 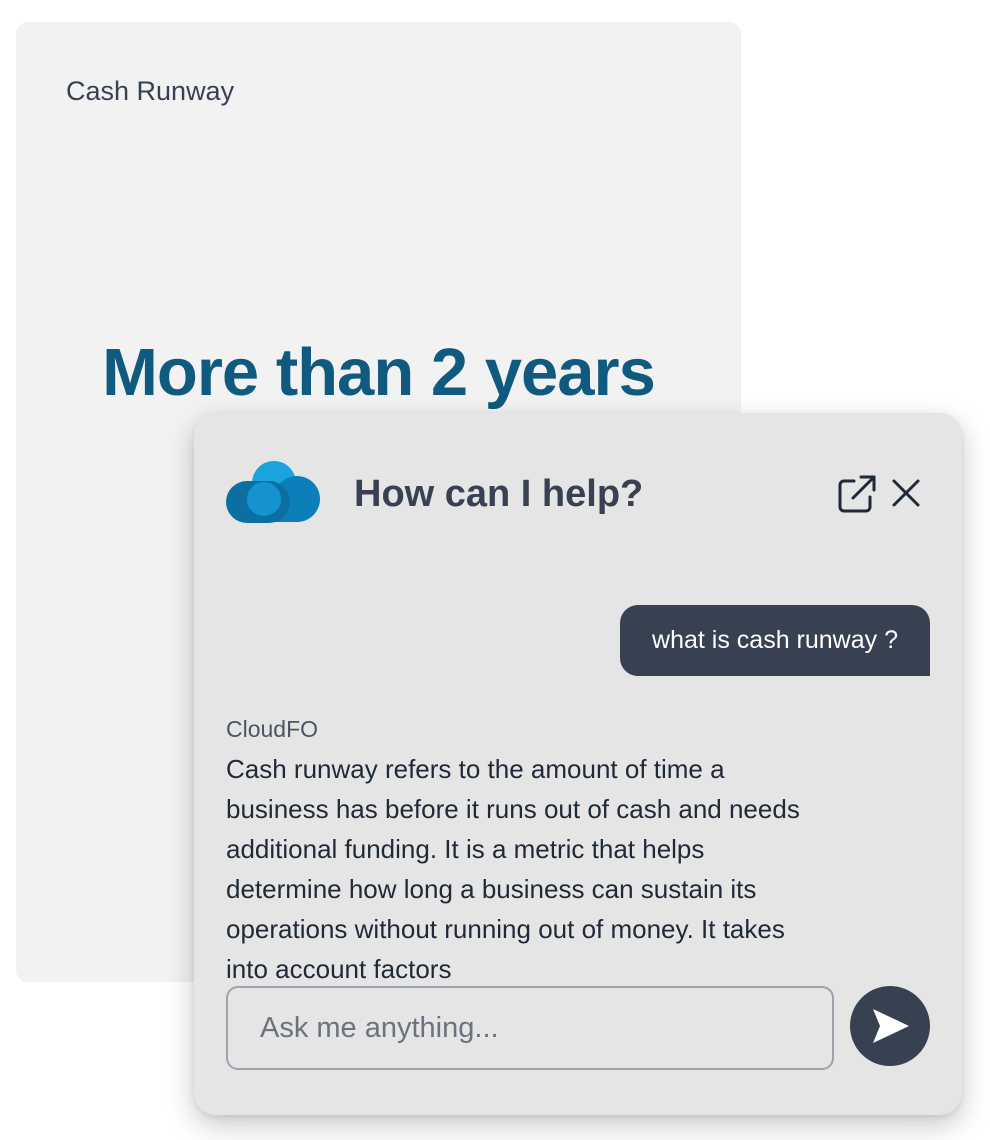 What do you see at coordinates (857, 494) in the screenshot?
I see `external-link-icon` at bounding box center [857, 494].